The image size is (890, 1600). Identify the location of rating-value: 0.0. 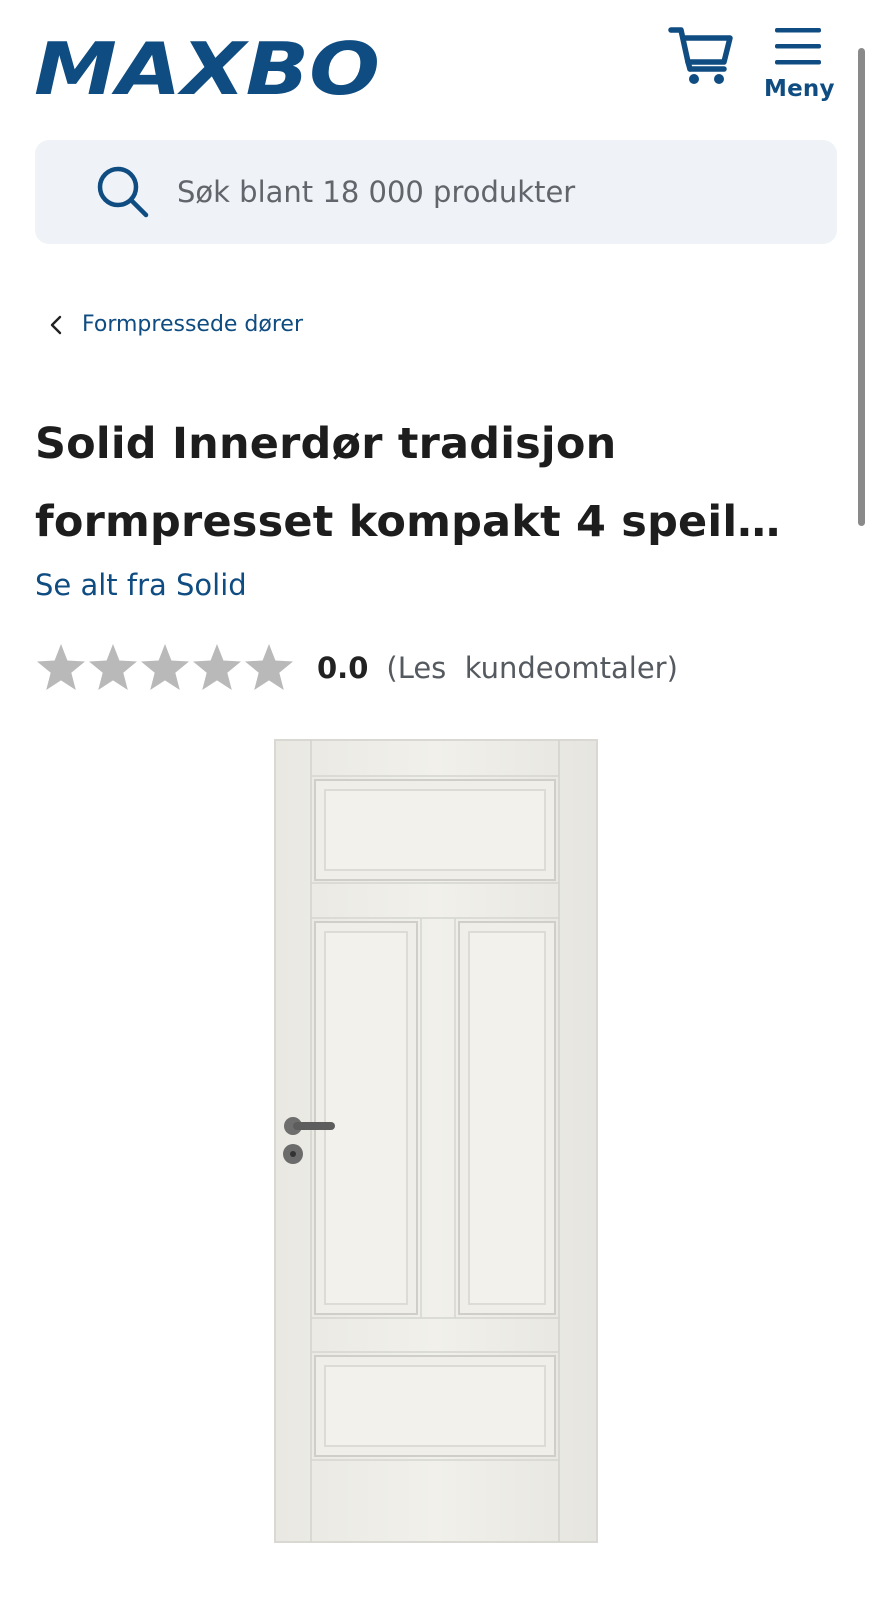
(343, 668).